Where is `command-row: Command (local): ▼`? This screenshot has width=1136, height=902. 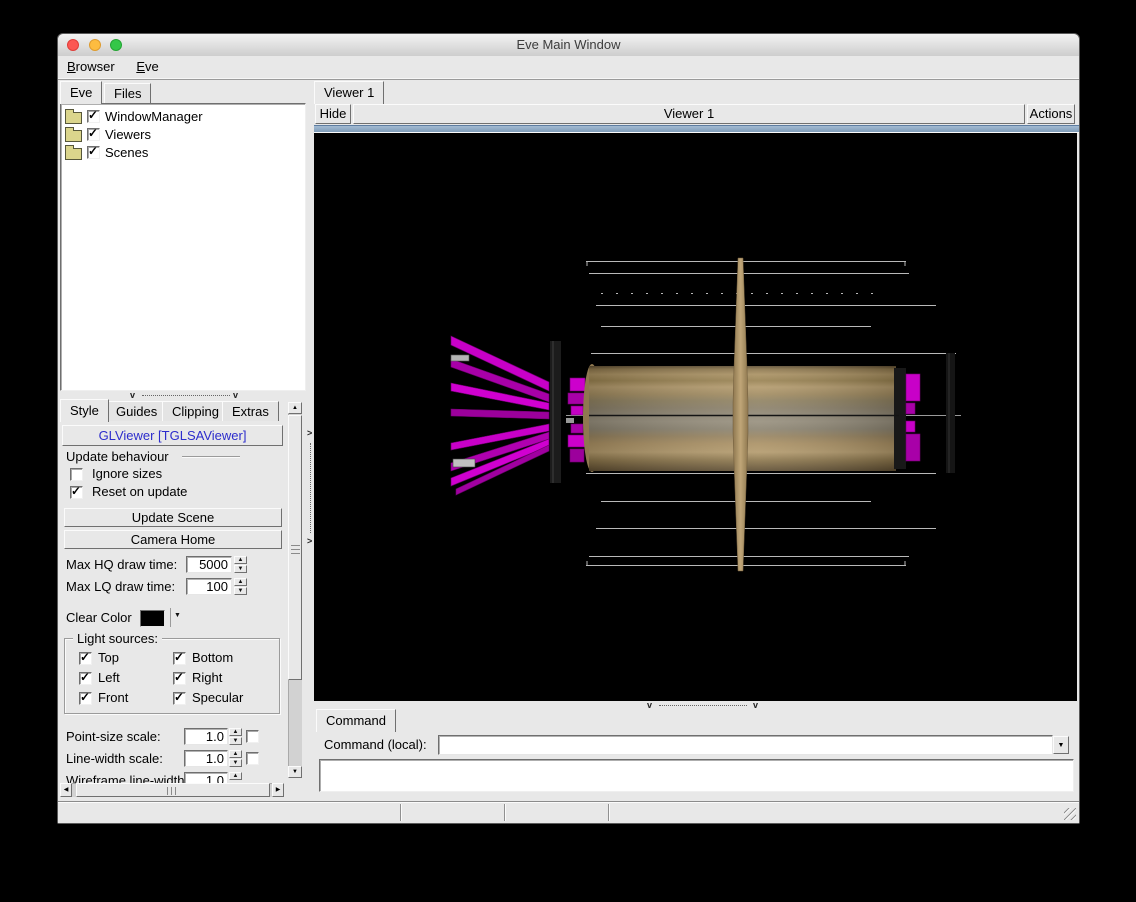 command-row: Command (local): ▼ is located at coordinates (696, 745).